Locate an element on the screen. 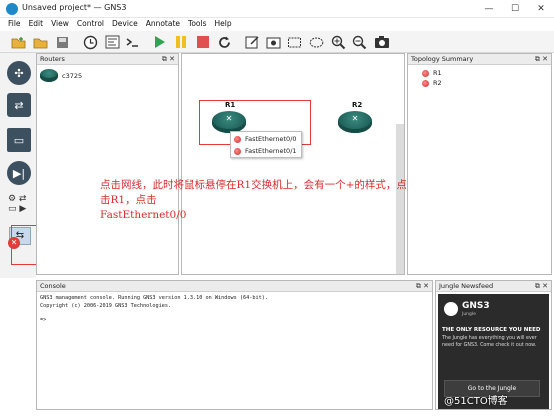 The height and width of the screenshot is (418, 554). maximize-button: ☐ is located at coordinates (515, 9).